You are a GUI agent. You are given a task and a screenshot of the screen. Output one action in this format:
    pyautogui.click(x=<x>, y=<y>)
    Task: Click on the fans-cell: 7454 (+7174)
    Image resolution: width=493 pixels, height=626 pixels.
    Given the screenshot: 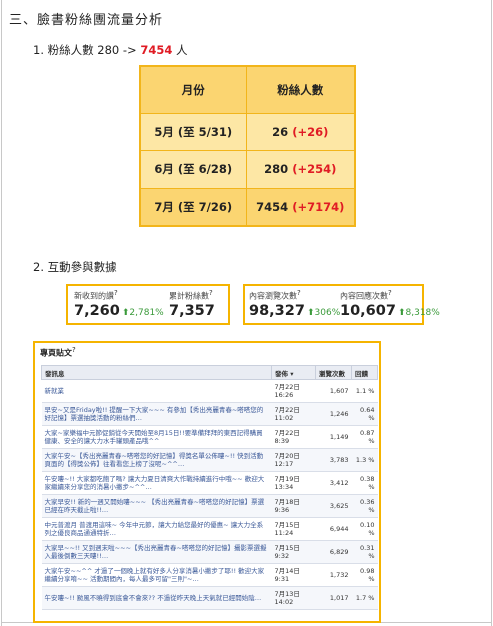 What is the action you would take?
    pyautogui.click(x=300, y=206)
    